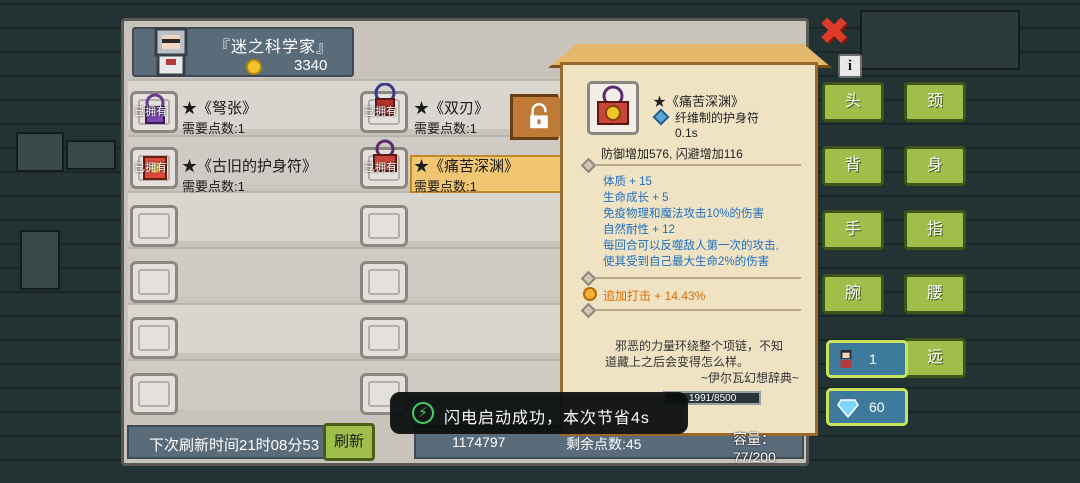  What do you see at coordinates (699, 101) in the screenshot?
I see `tooltip-item-name: ★《痛苦深渊》` at bounding box center [699, 101].